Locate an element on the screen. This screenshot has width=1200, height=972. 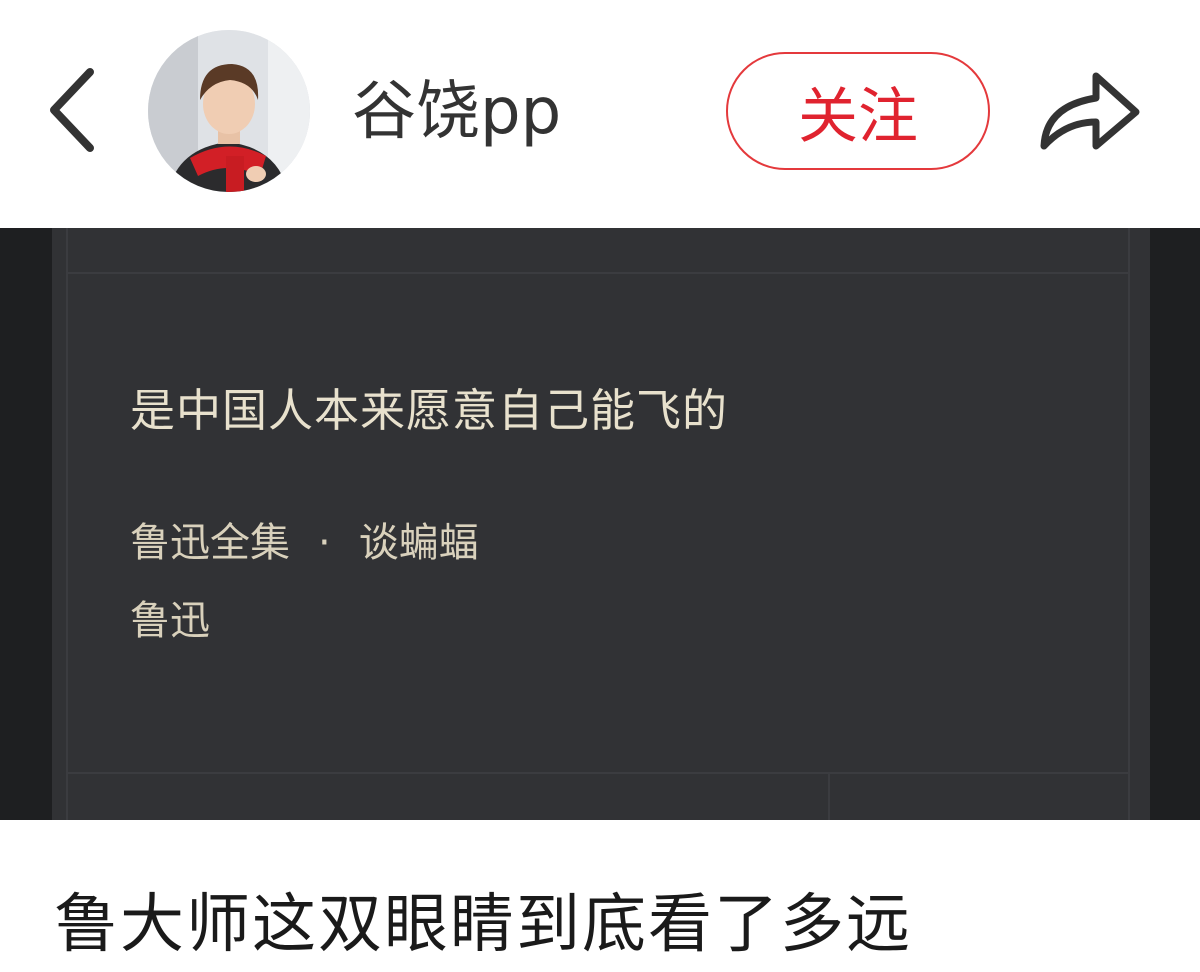
source-chapter: 谈蝙蝠 is located at coordinates (418, 543).